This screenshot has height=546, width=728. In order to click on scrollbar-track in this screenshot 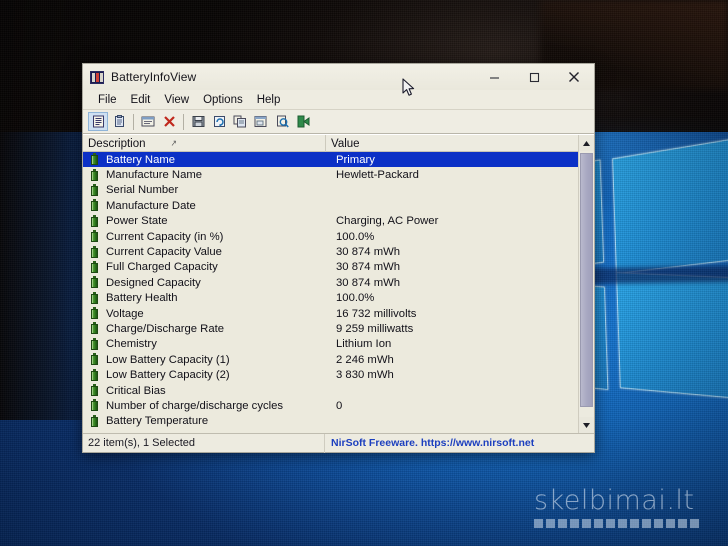, I will do `click(586, 284)`.